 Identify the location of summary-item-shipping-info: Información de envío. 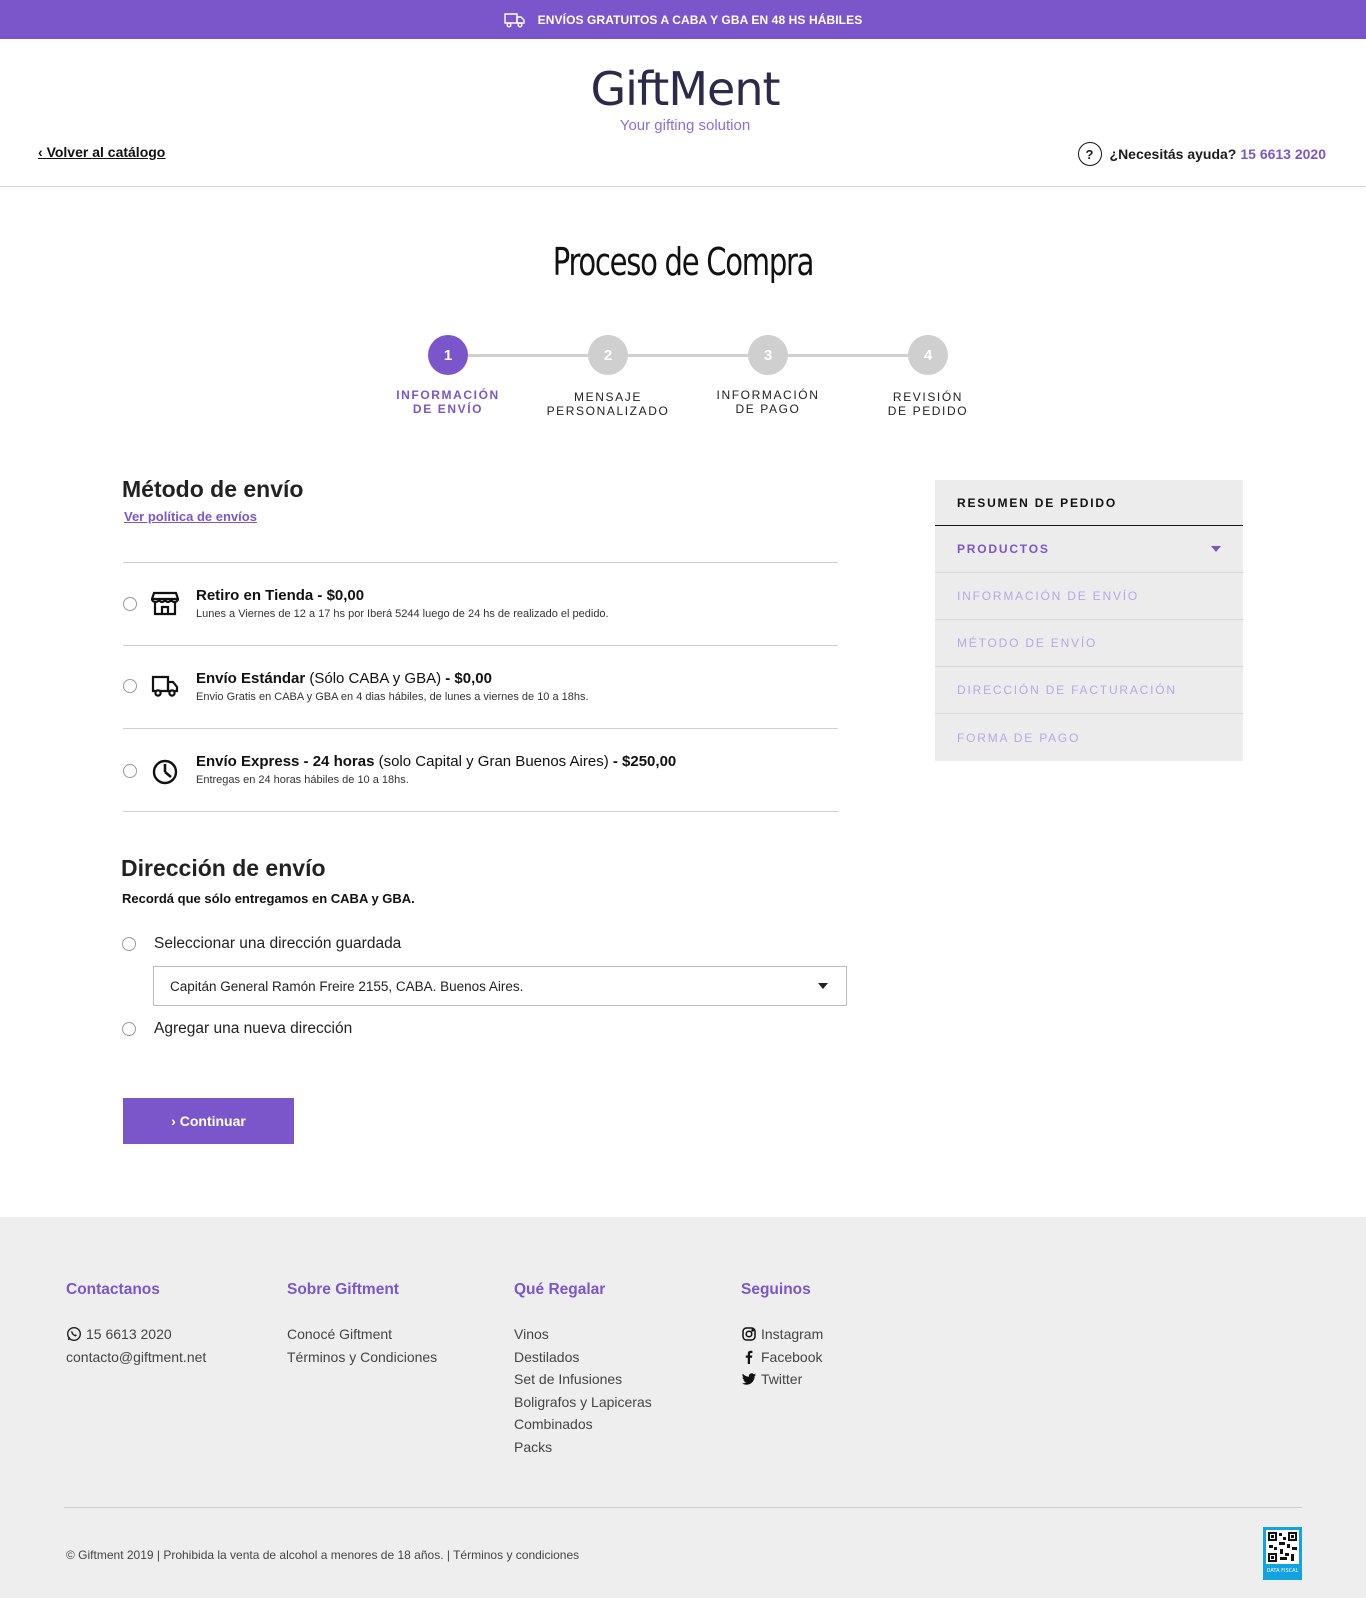
(1089, 596).